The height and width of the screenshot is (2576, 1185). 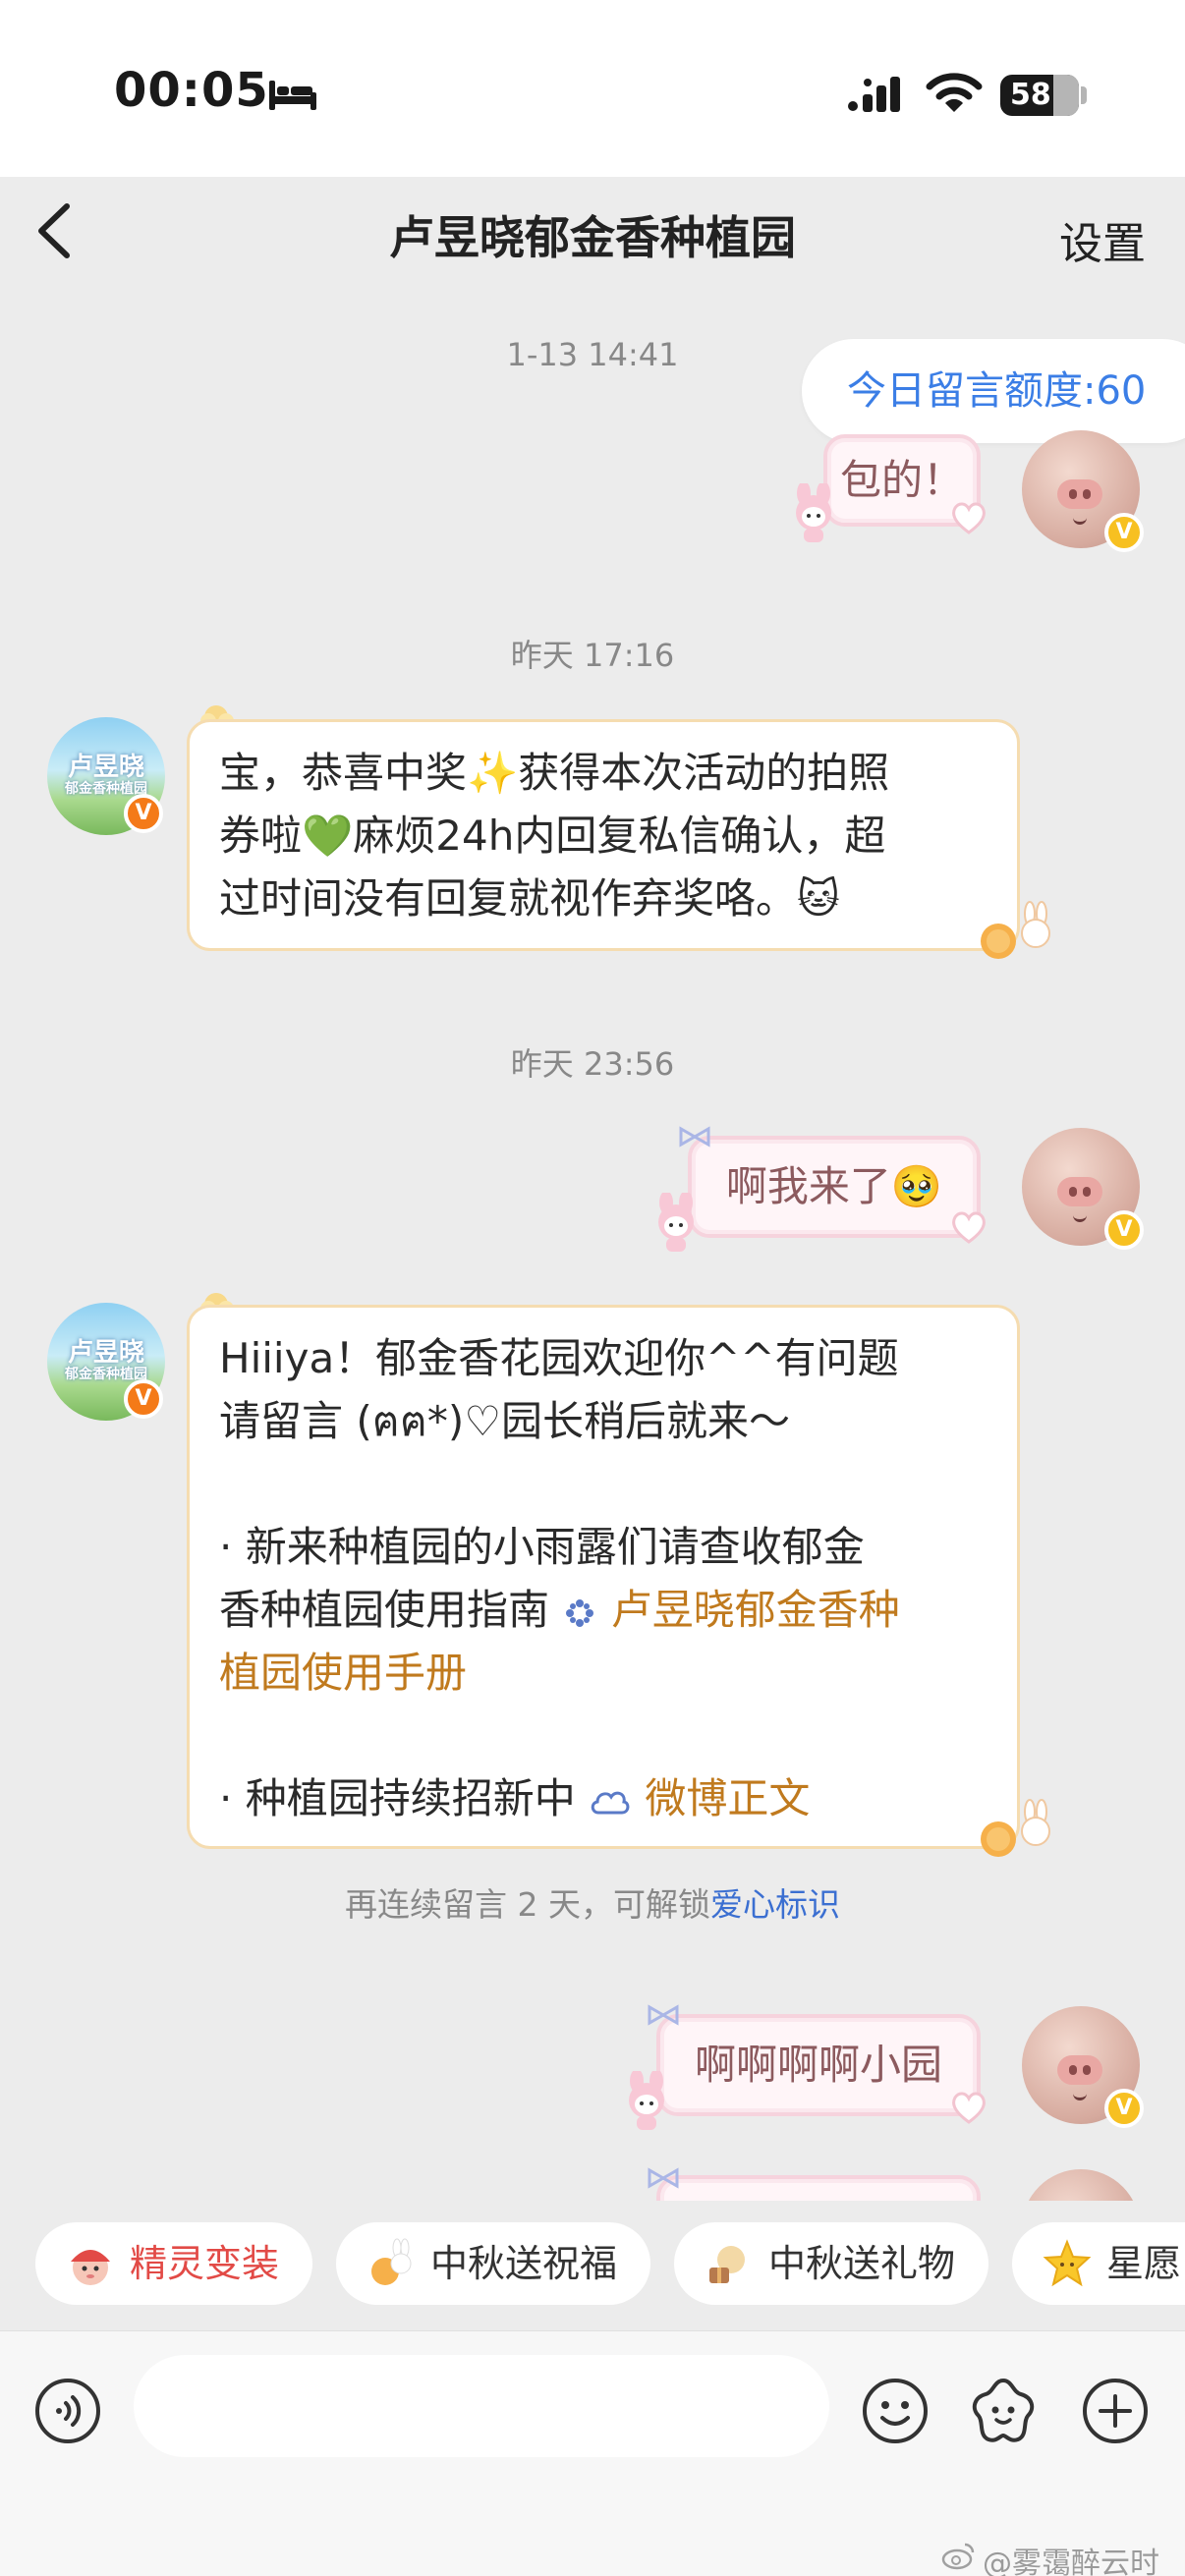 What do you see at coordinates (482, 2406) in the screenshot?
I see `message-input` at bounding box center [482, 2406].